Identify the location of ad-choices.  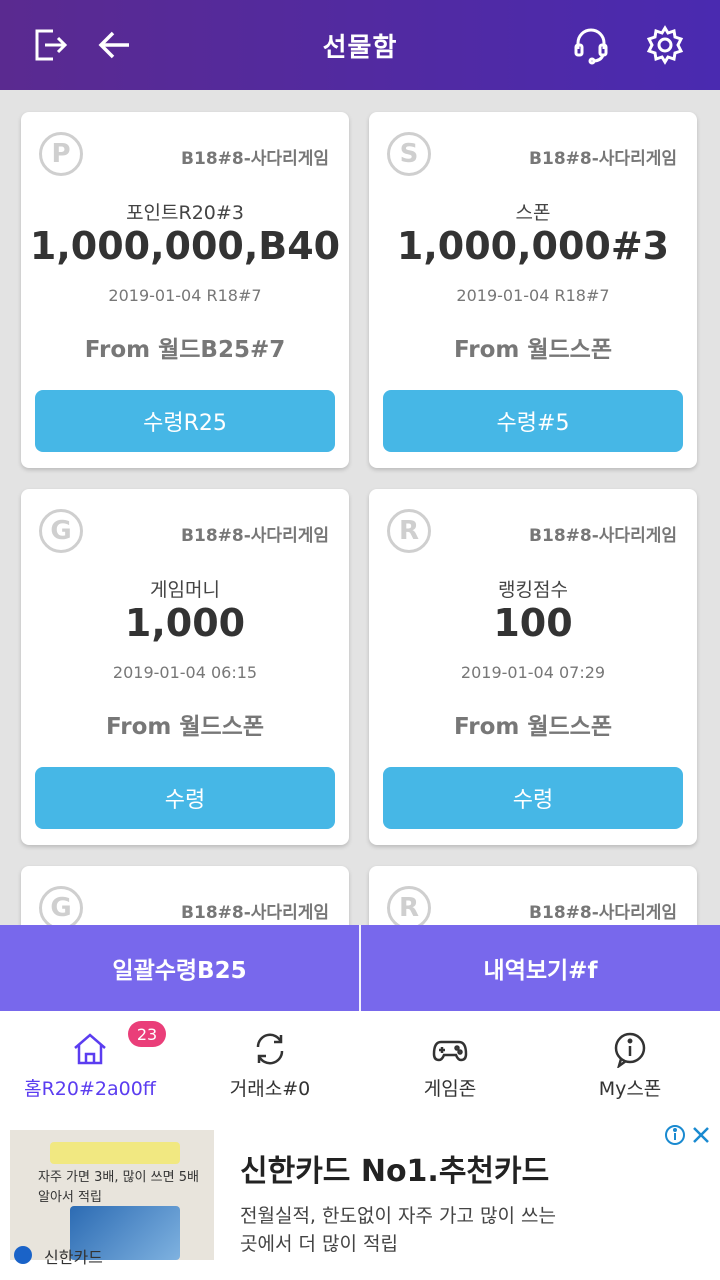
(688, 1135).